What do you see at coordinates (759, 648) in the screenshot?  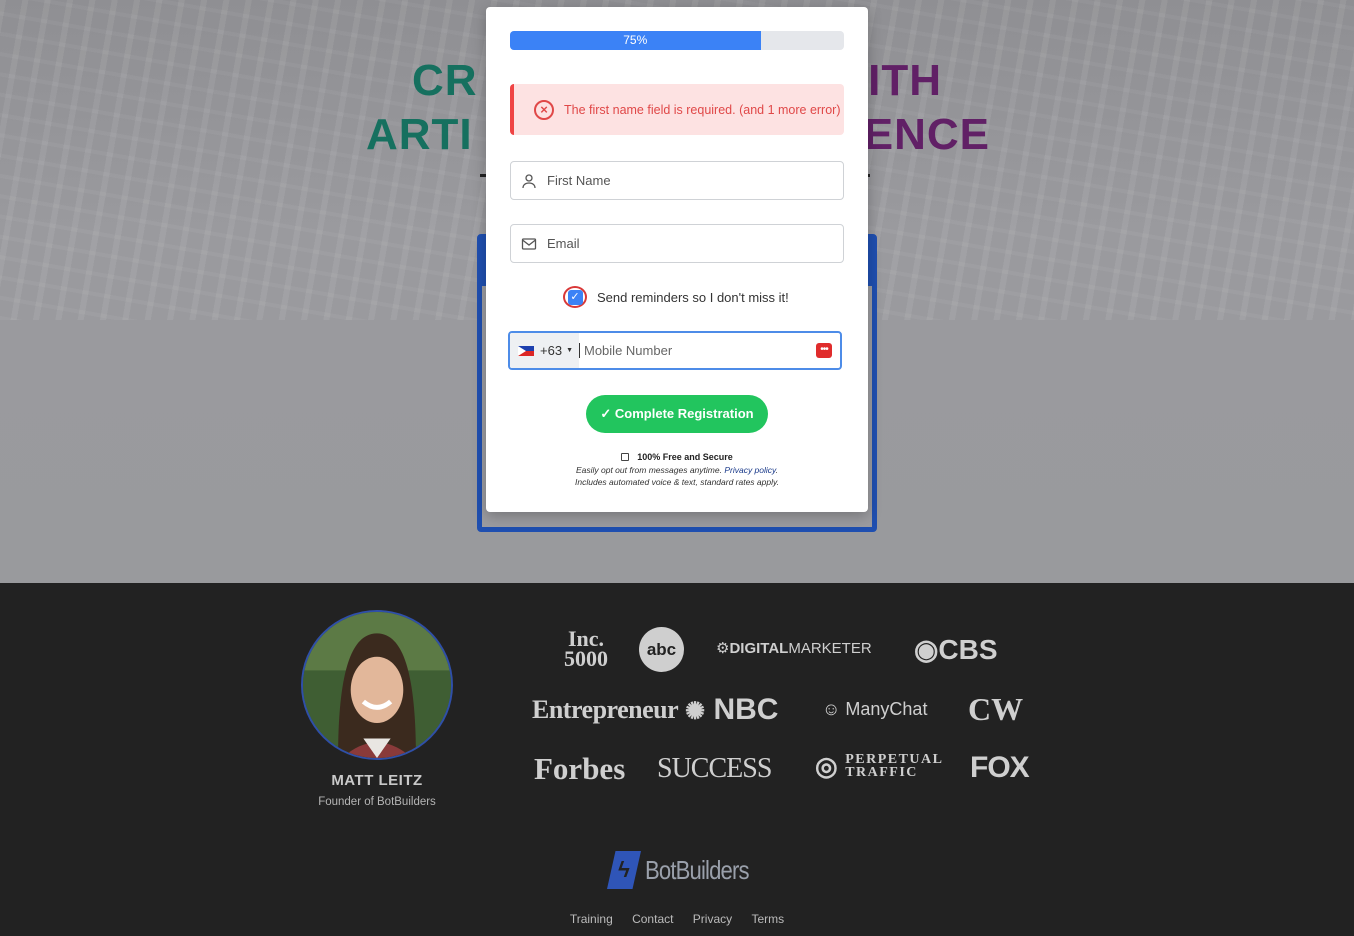 I see `digital-text: DIGITAL` at bounding box center [759, 648].